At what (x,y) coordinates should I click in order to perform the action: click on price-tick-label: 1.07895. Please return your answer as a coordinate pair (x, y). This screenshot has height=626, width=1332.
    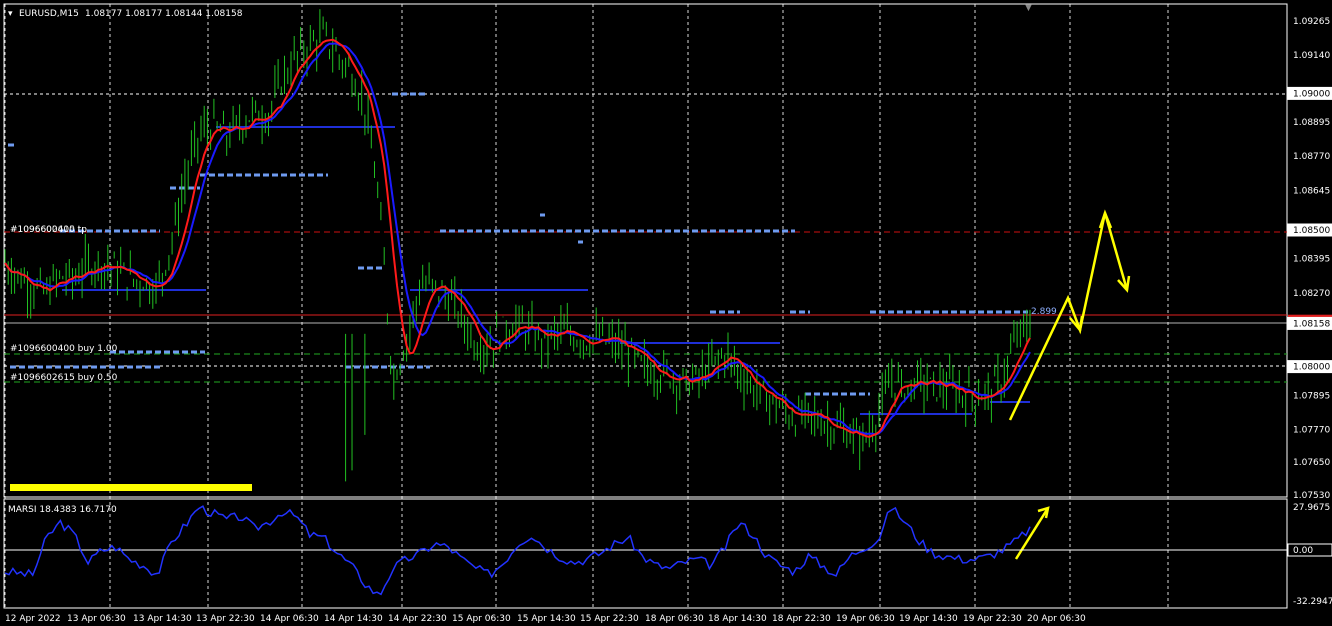
    Looking at the image, I should click on (1311, 396).